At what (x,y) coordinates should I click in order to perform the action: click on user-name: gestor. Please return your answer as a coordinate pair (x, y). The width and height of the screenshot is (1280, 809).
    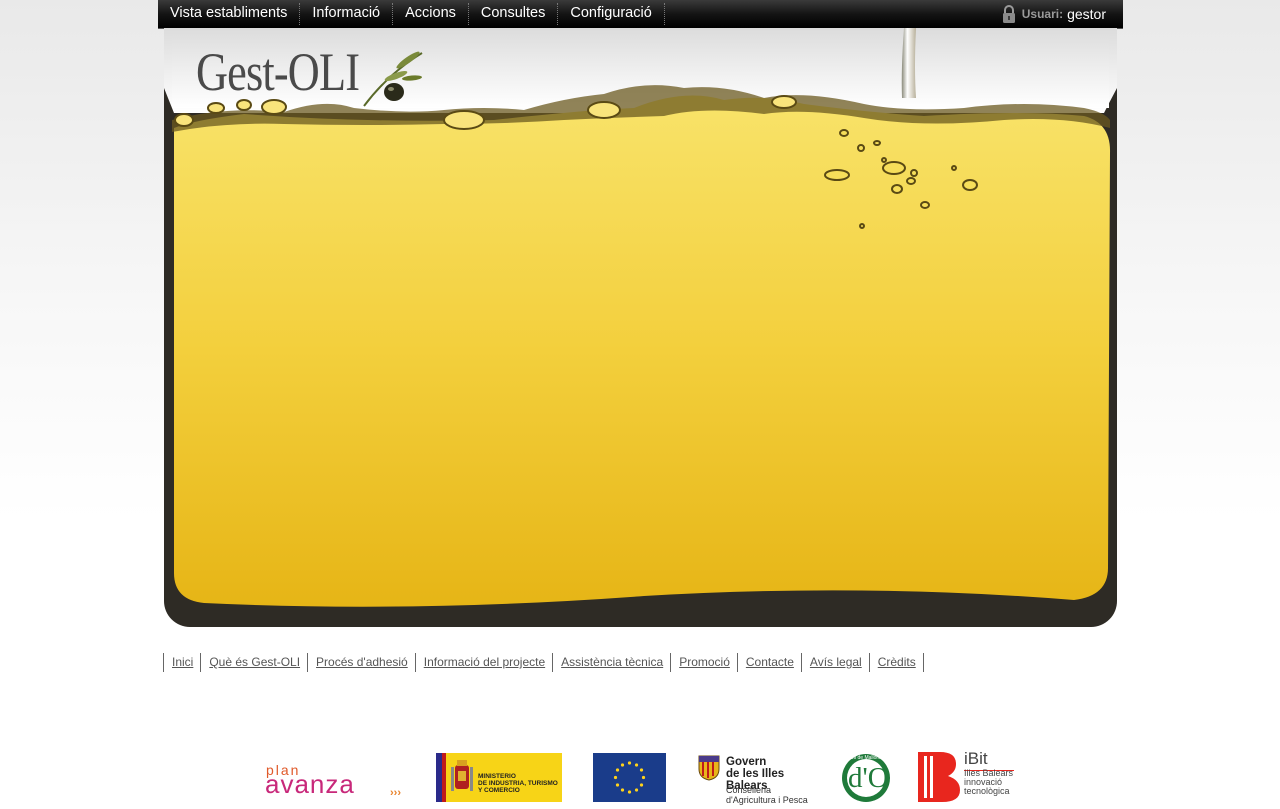
    Looking at the image, I should click on (1086, 14).